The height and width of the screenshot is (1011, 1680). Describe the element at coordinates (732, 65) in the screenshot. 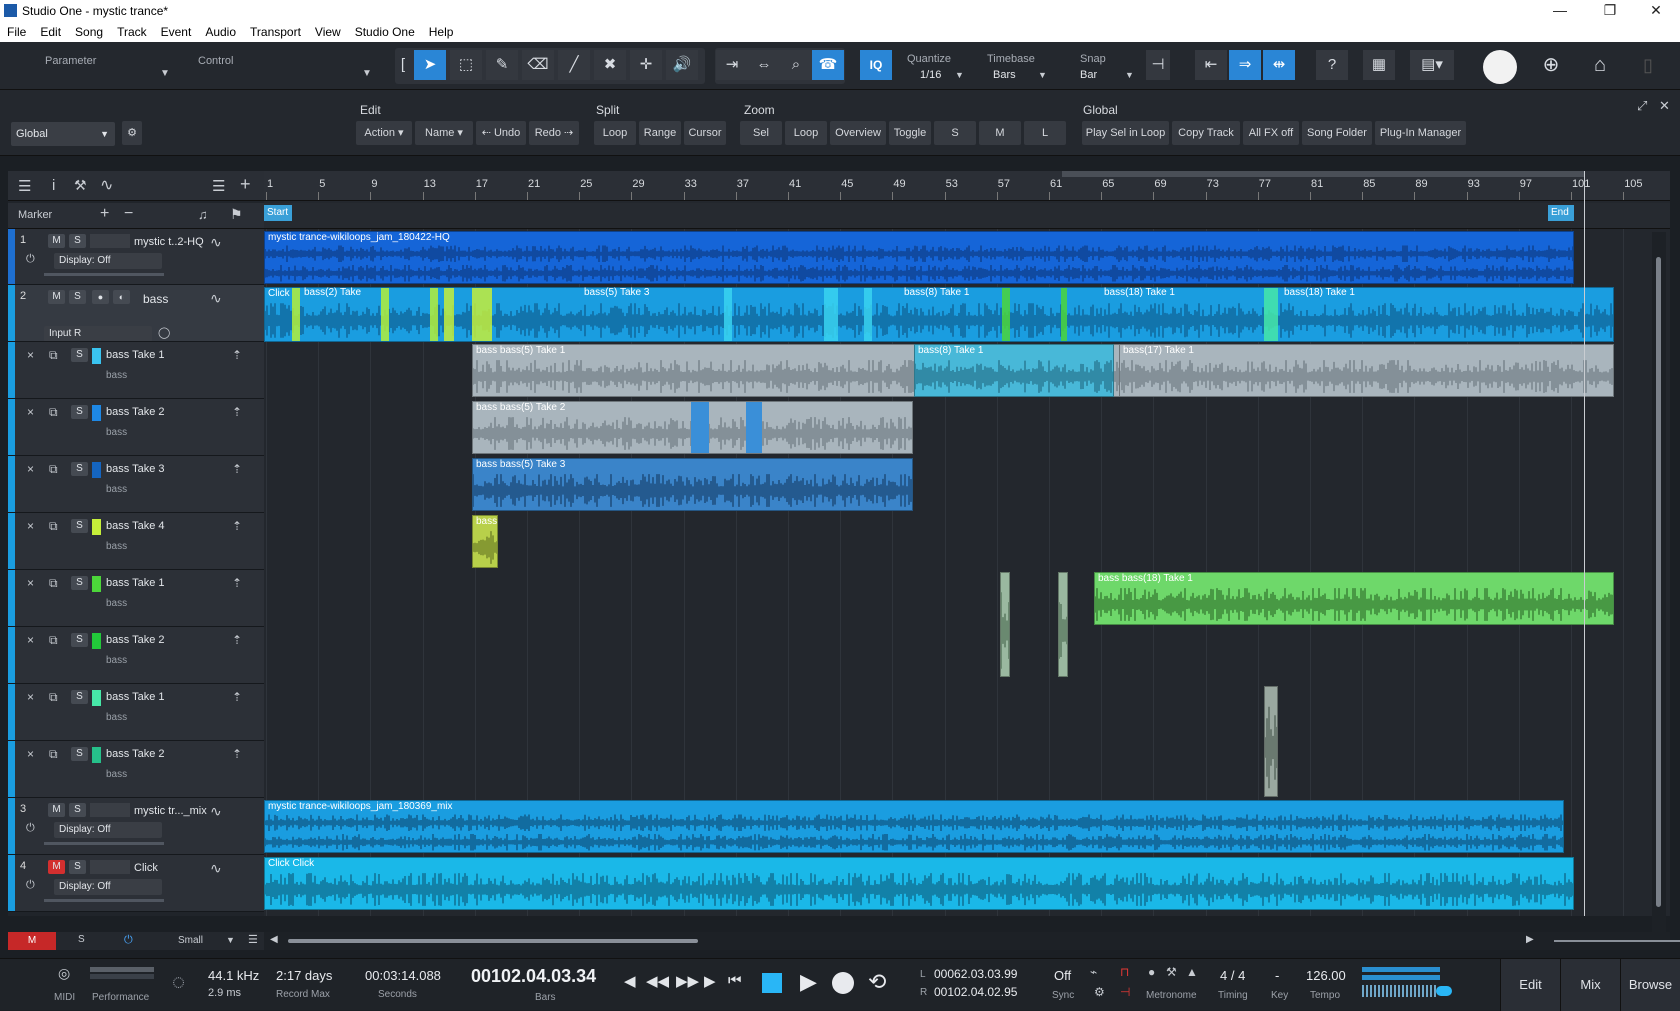

I see `autoscroll-icon: ⇥` at that location.